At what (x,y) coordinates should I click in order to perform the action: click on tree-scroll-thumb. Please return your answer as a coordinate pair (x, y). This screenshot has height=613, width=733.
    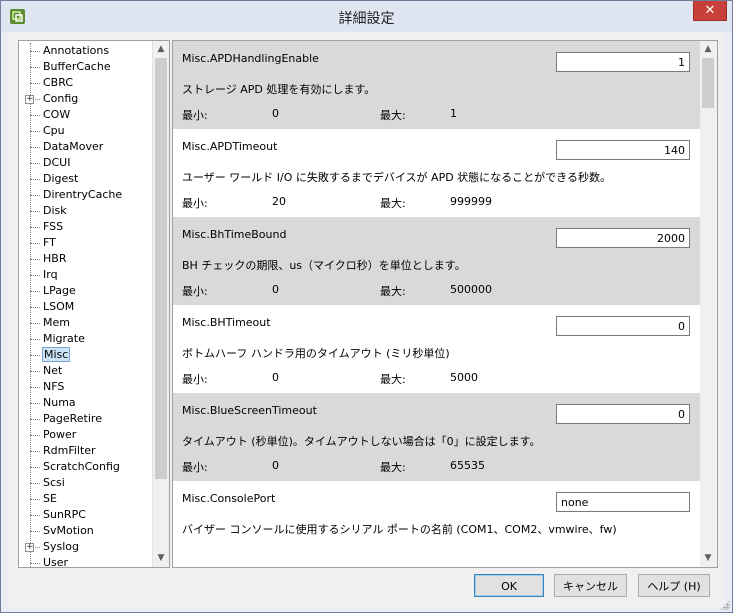
    Looking at the image, I should click on (161, 268).